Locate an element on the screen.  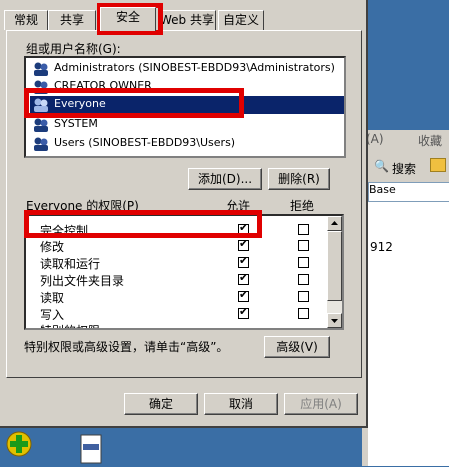
desktop-app-icon is located at coordinates (19, 447).